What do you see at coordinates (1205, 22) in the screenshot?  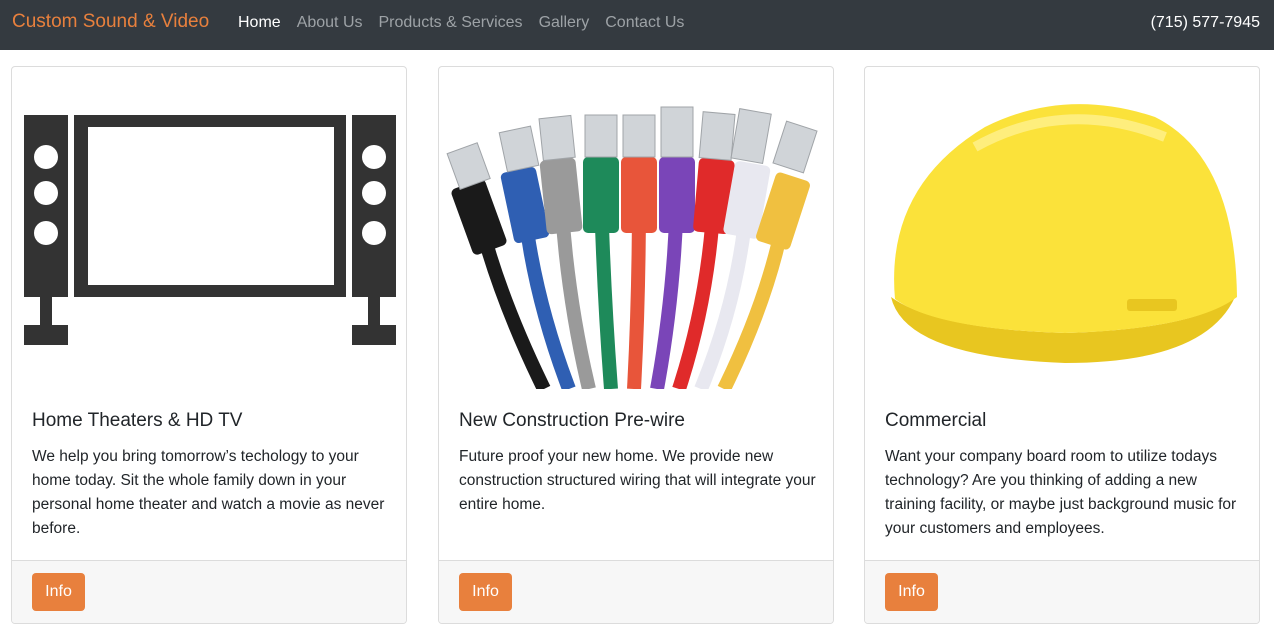 I see `phone-number: (715) 577-7945` at bounding box center [1205, 22].